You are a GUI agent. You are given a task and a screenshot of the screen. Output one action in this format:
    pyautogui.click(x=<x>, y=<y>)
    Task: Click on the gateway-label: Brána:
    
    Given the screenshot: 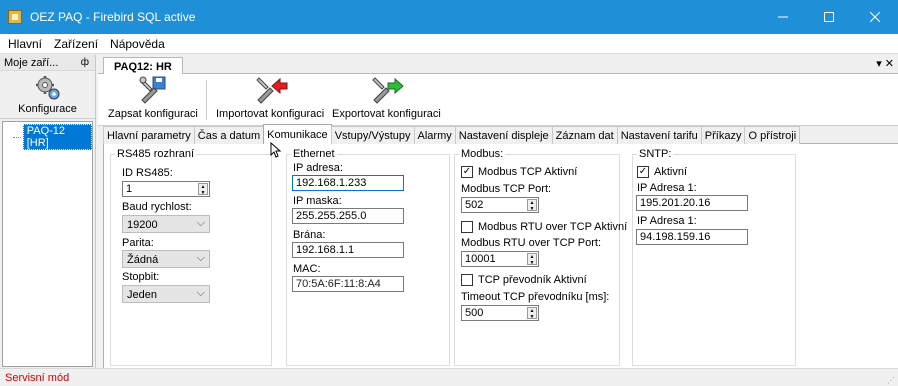 What is the action you would take?
    pyautogui.click(x=309, y=235)
    